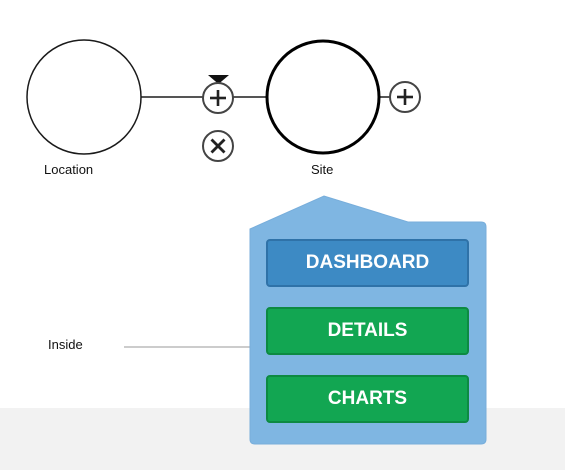  I want to click on location-label: Location, so click(69, 169).